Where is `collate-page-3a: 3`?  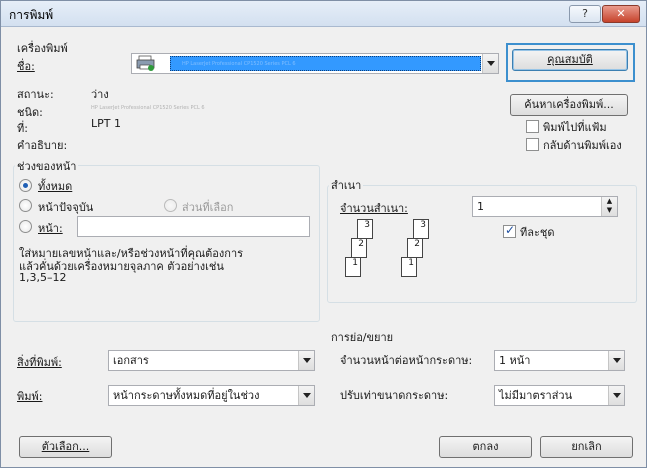 collate-page-3a: 3 is located at coordinates (365, 229).